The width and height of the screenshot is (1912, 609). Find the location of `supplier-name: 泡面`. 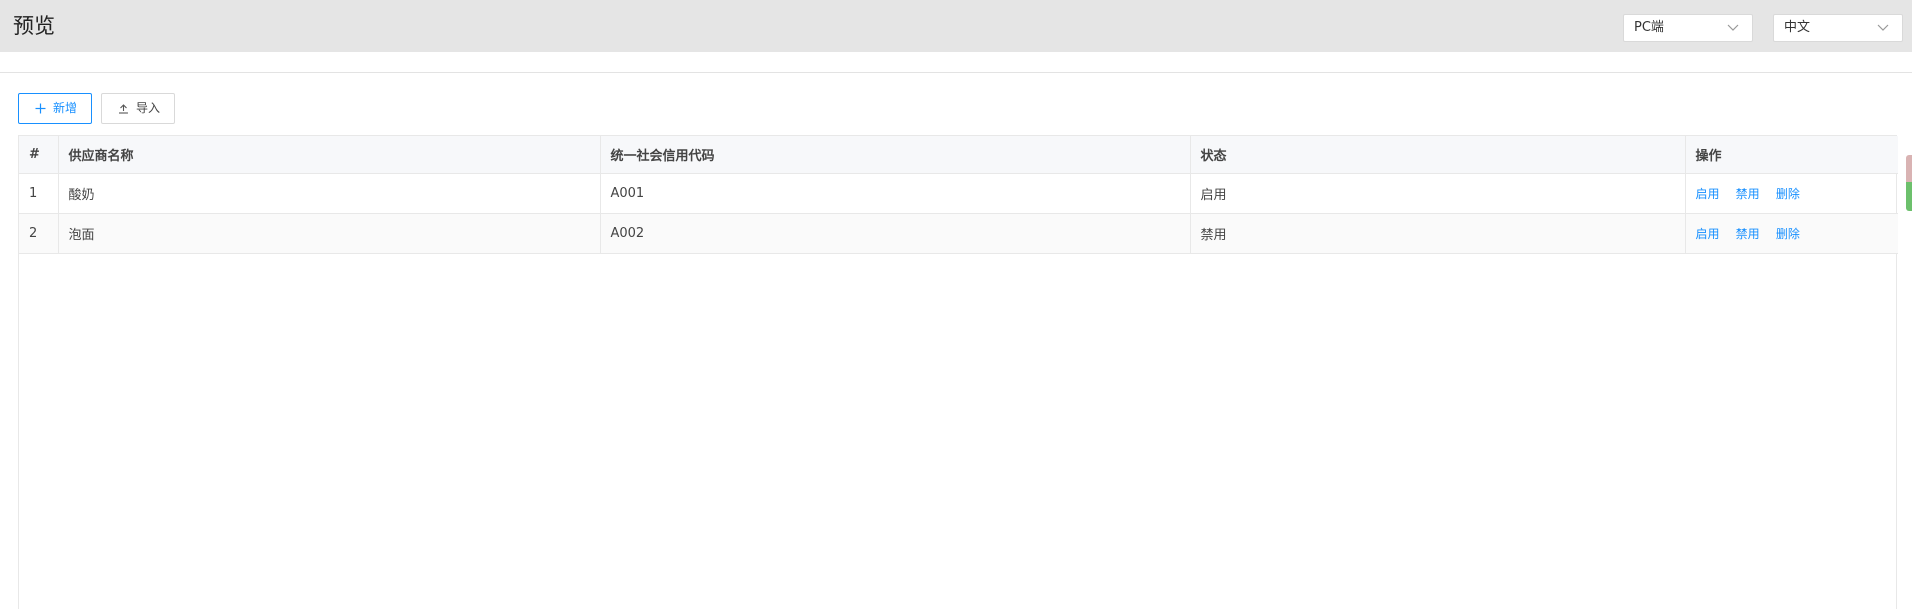

supplier-name: 泡面 is located at coordinates (329, 233).